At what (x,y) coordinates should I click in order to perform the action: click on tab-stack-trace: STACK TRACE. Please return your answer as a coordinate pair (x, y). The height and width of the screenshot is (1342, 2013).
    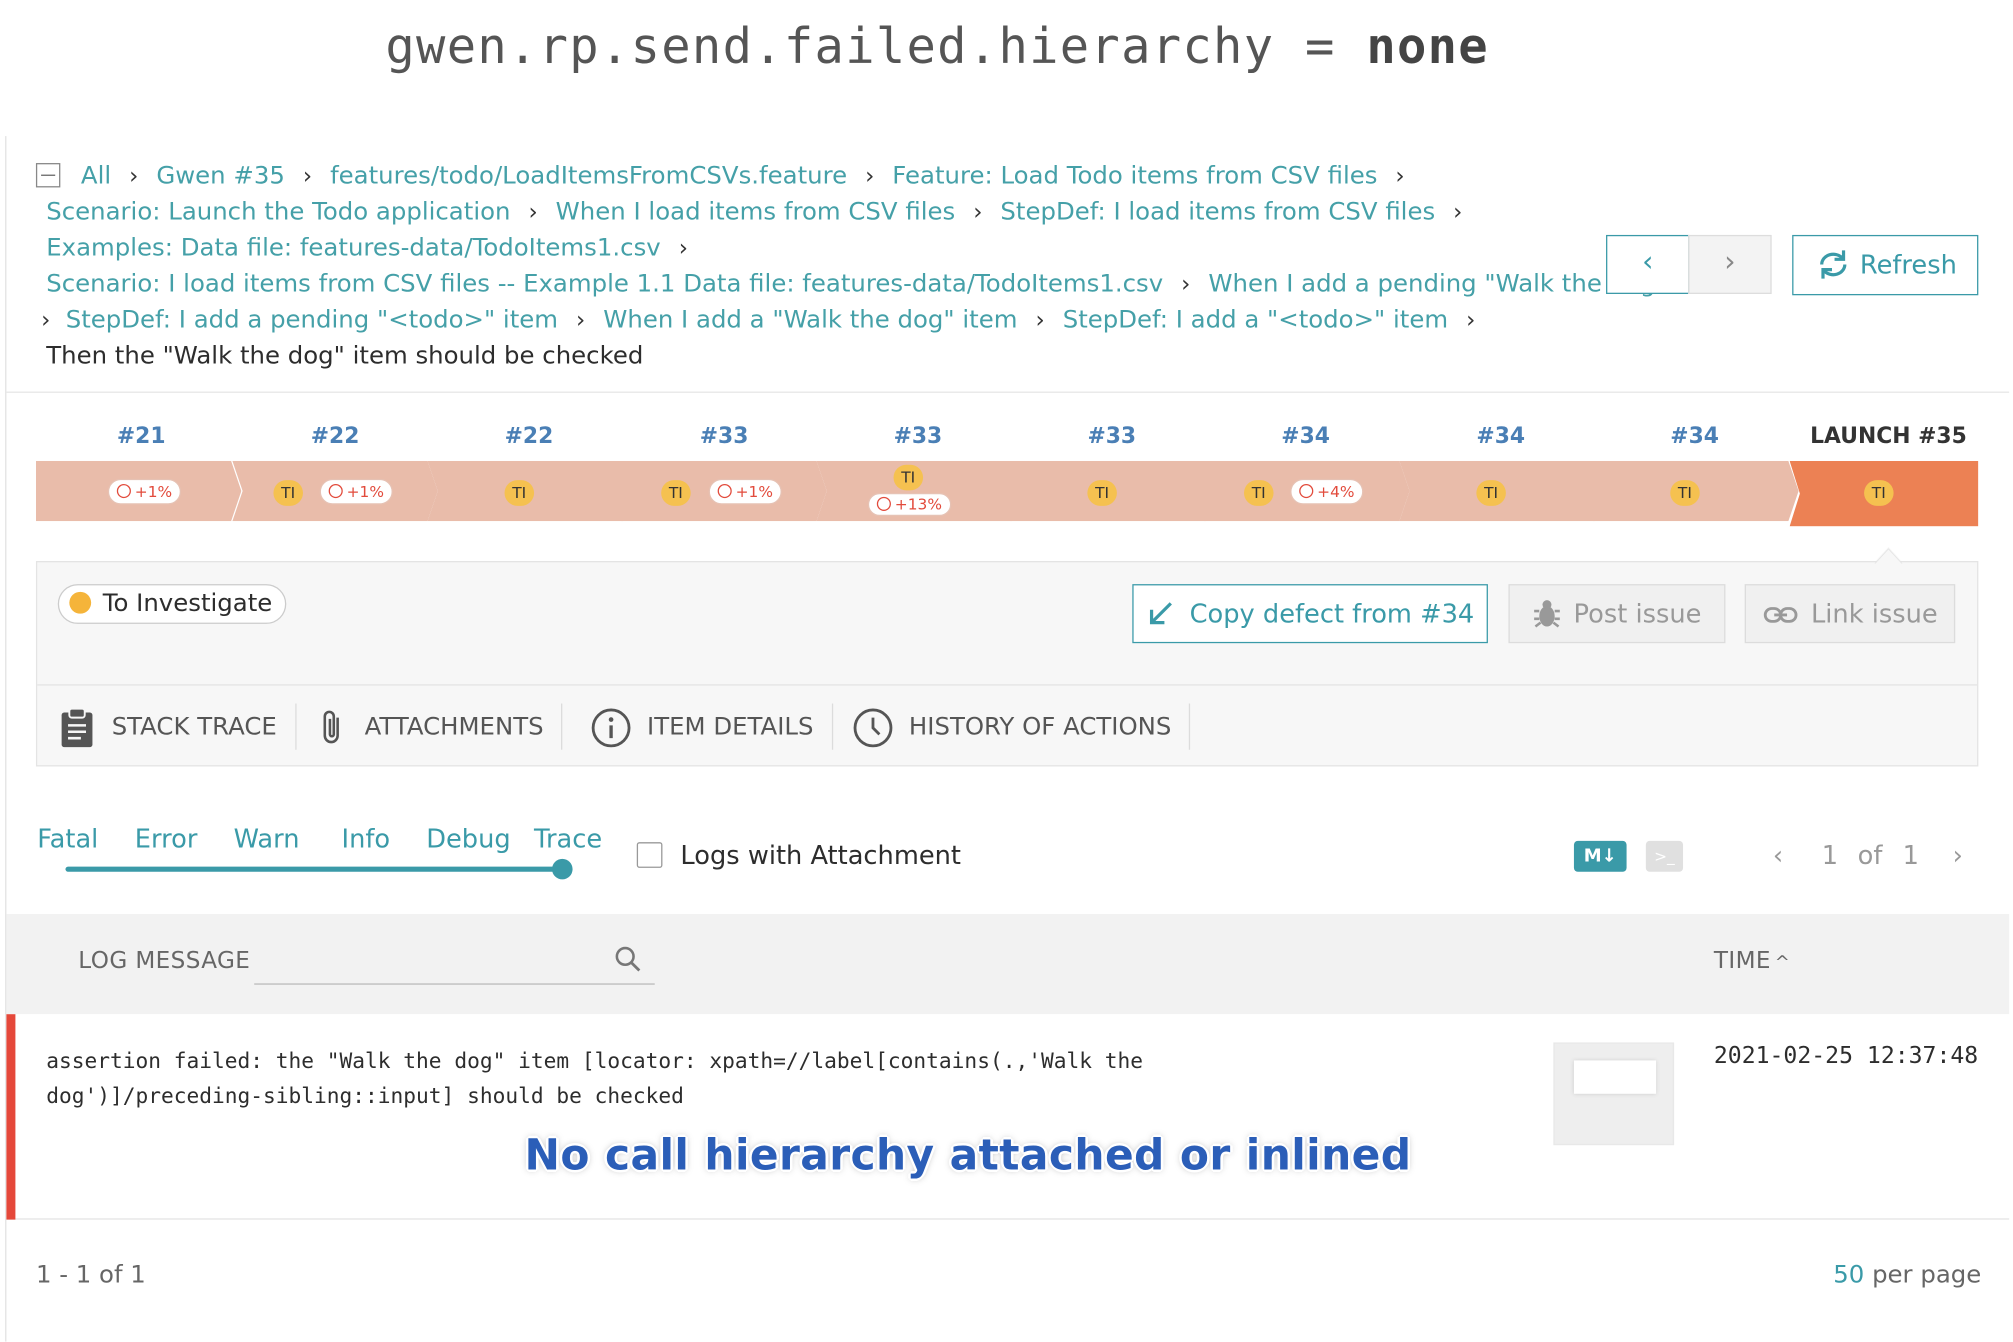
    Looking at the image, I should click on (177, 726).